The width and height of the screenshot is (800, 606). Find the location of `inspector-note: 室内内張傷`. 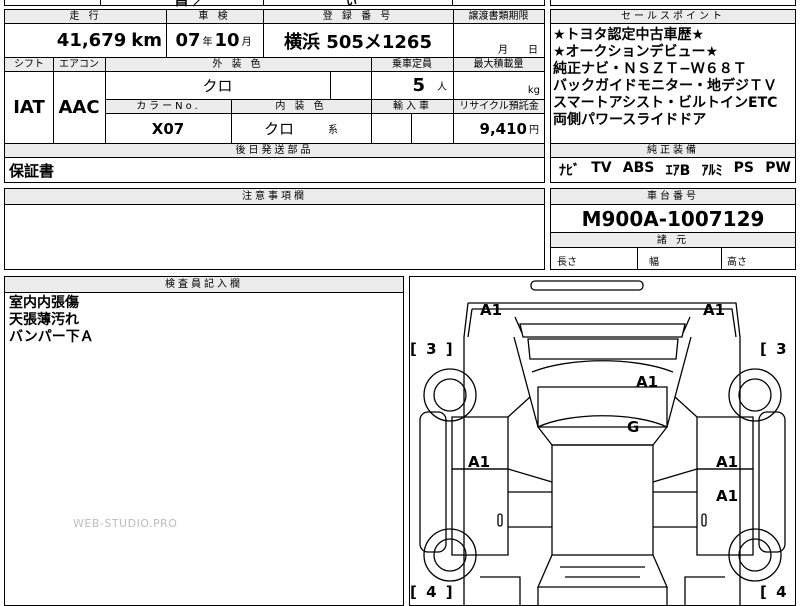

inspector-note: 室内内張傷 is located at coordinates (44, 303).